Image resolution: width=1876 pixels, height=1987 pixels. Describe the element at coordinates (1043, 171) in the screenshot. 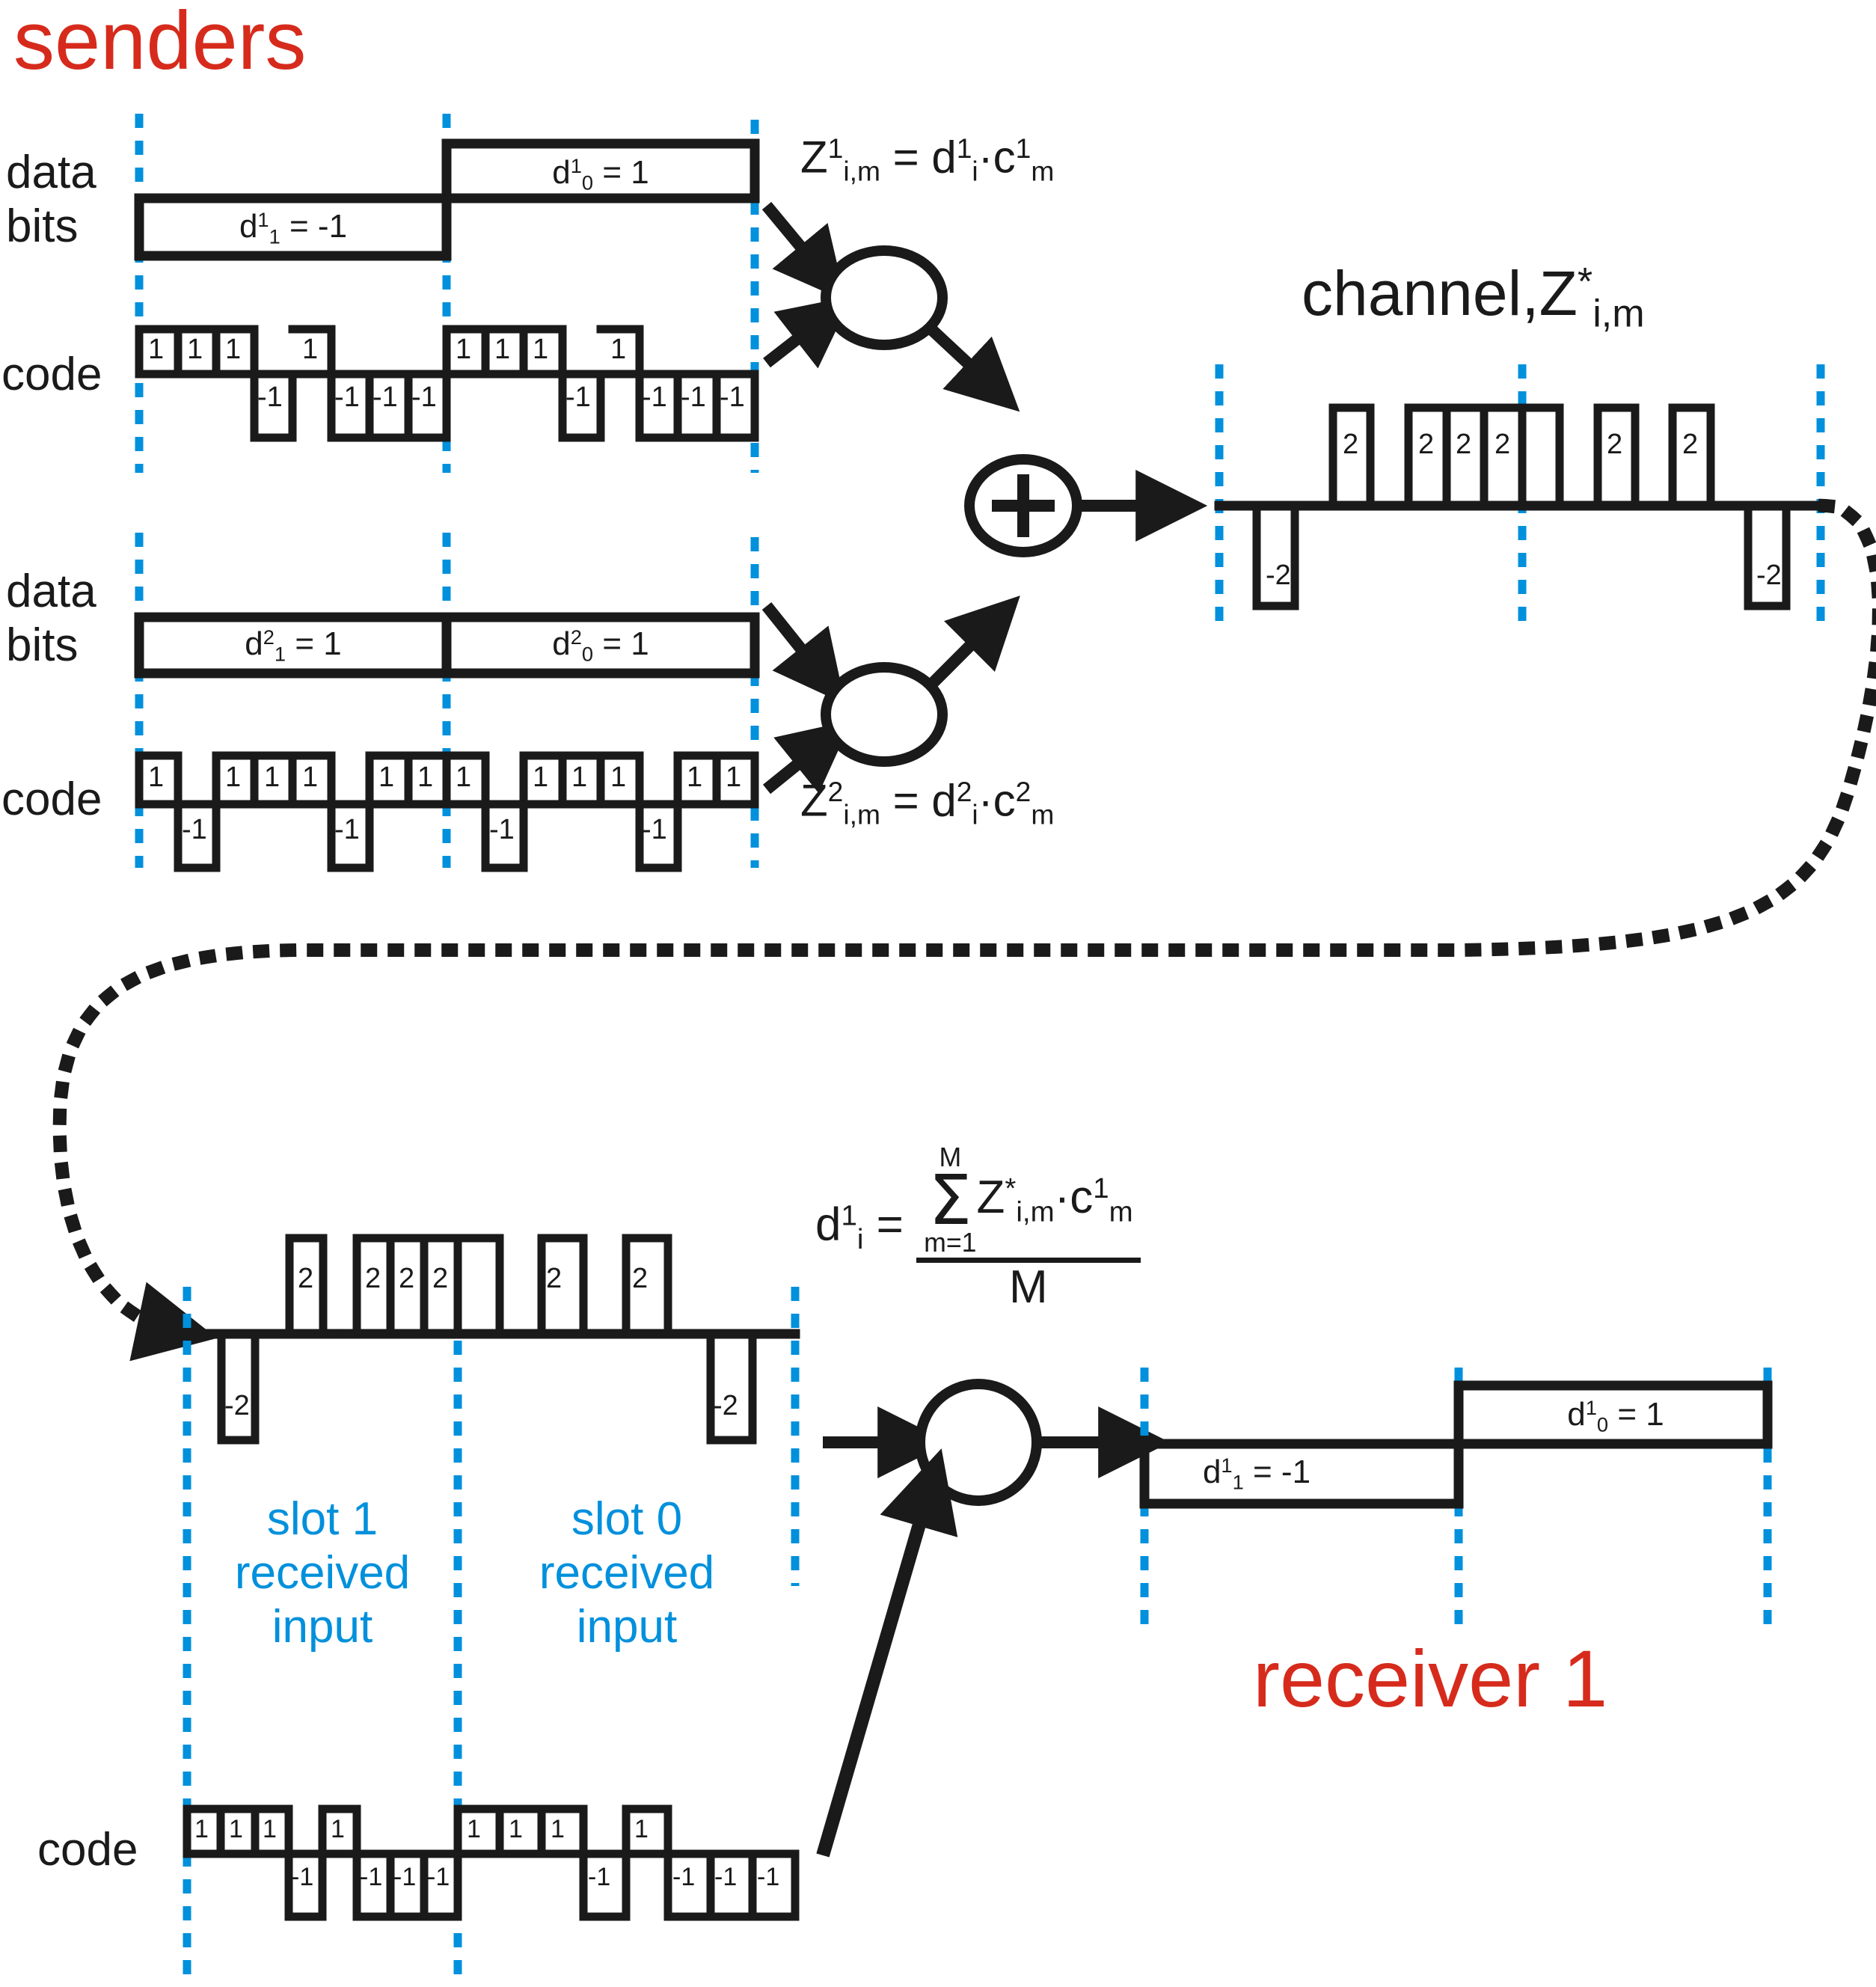

I see `c-subscript: m` at that location.